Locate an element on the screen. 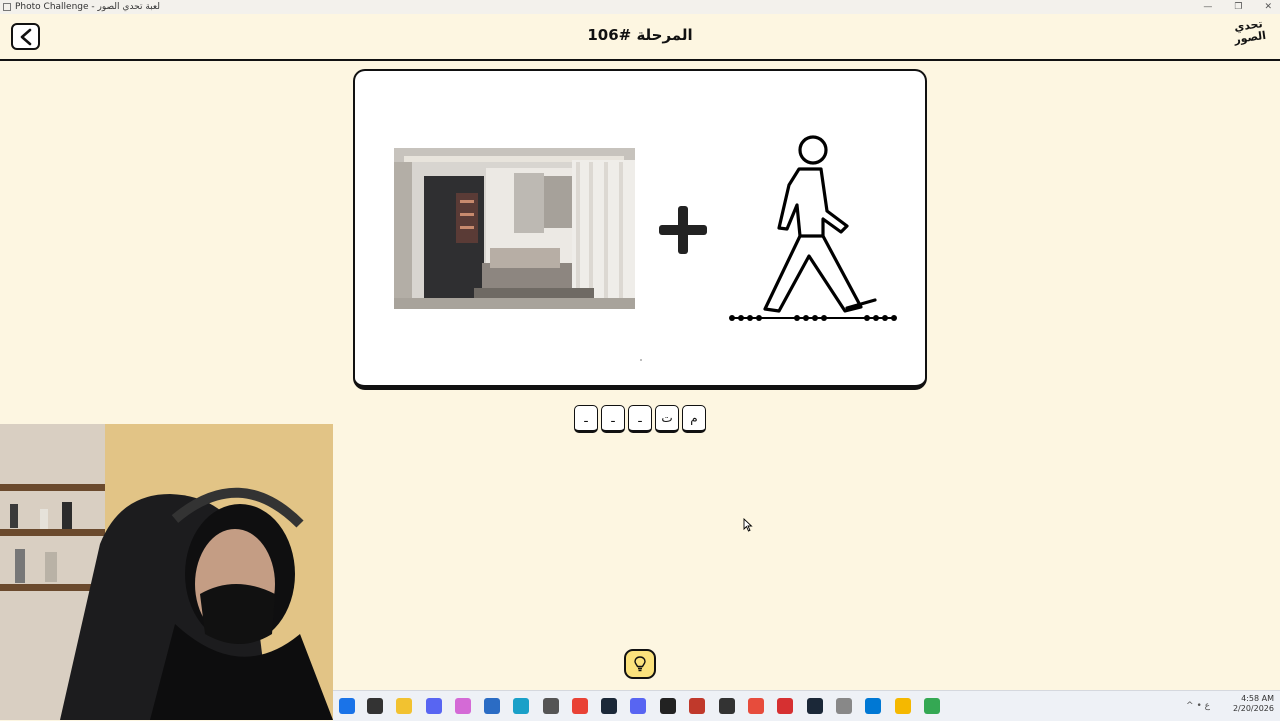 The image size is (1280, 721). walking-person-icon is located at coordinates (813, 228).